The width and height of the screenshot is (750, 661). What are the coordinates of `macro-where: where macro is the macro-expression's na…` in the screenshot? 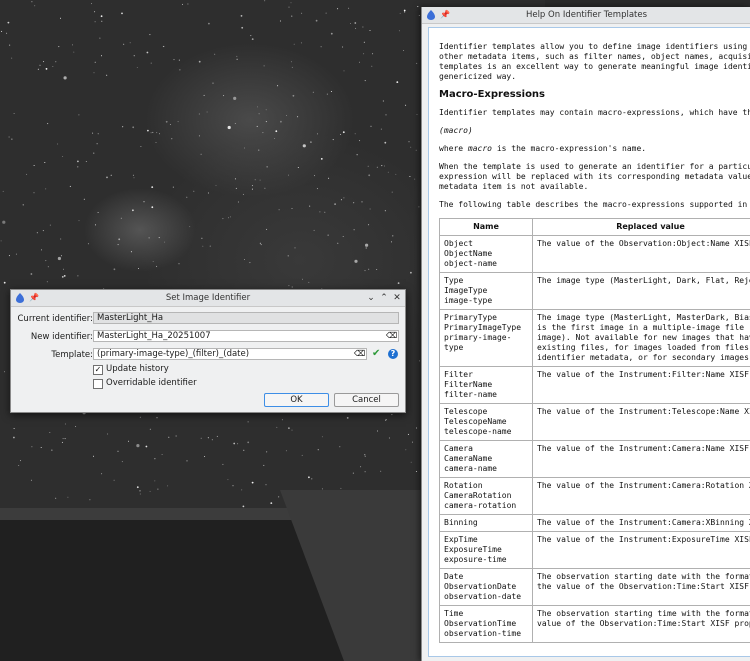 It's located at (543, 148).